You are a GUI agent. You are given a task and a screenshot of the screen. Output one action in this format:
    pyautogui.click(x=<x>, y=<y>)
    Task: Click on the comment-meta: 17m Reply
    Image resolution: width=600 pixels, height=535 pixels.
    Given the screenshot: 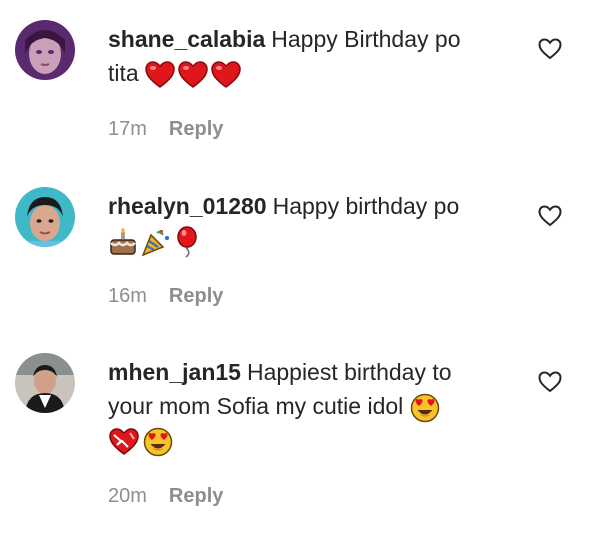 What is the action you would take?
    pyautogui.click(x=165, y=129)
    